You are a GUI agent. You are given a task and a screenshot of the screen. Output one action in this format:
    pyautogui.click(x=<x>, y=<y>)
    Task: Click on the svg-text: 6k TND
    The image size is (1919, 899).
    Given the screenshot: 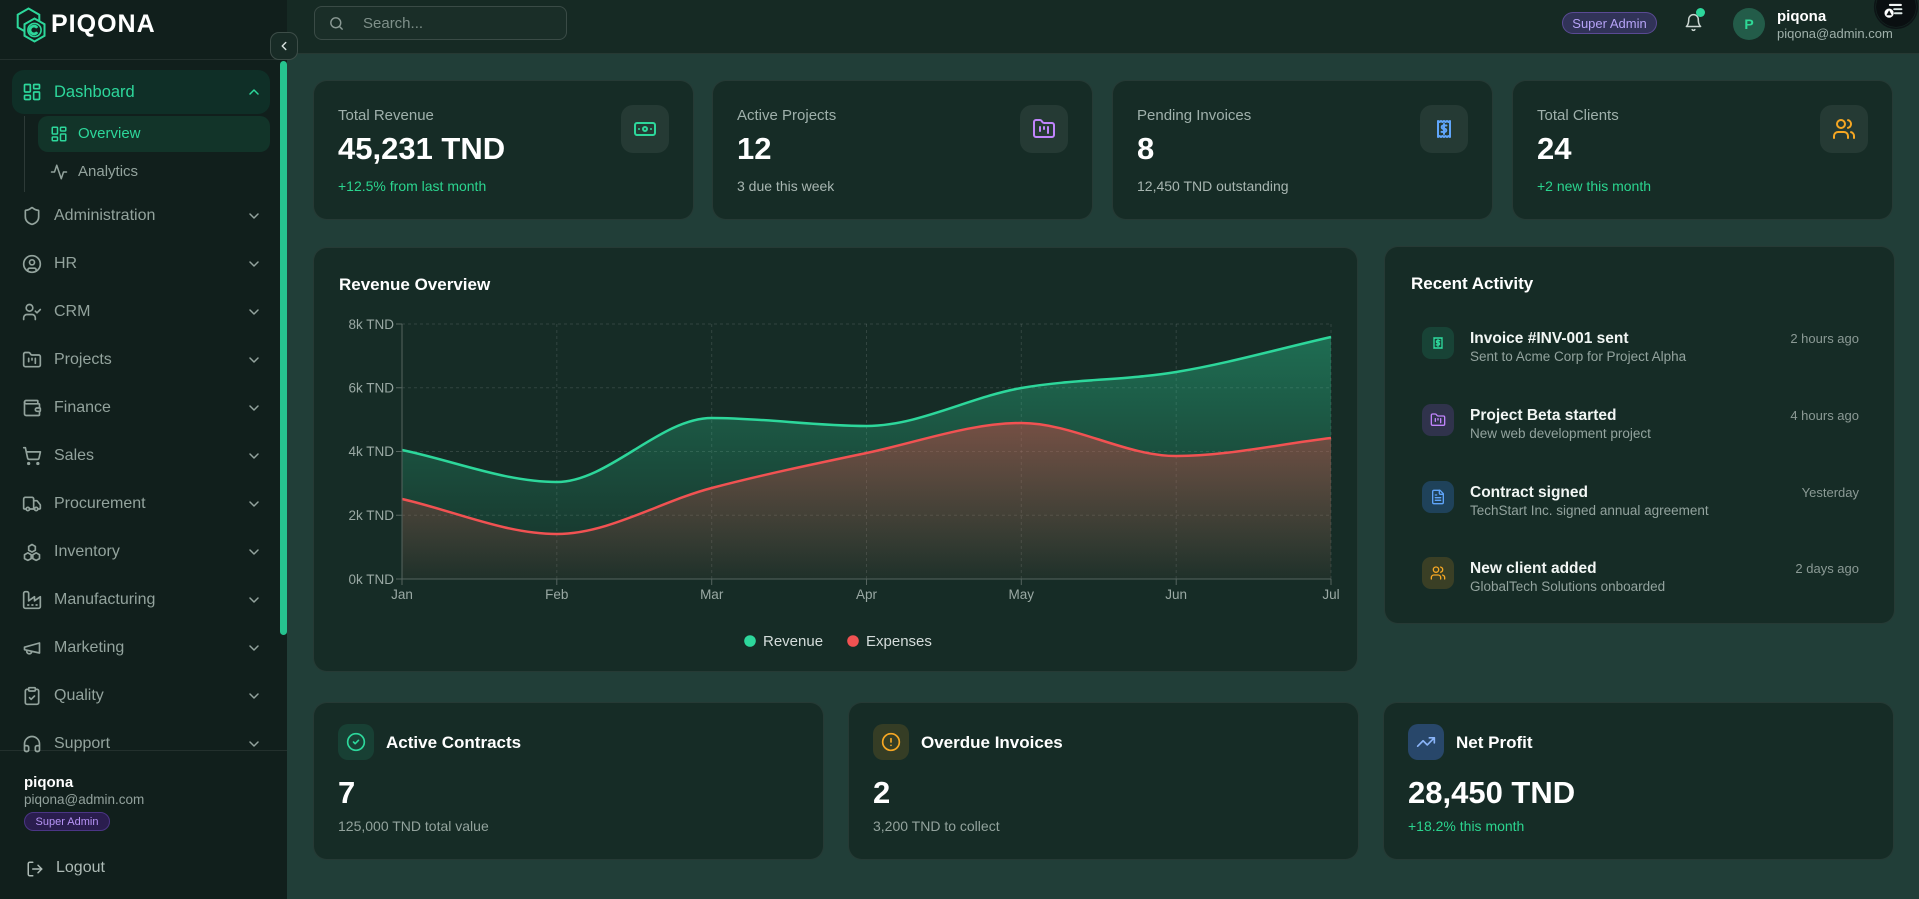 What is the action you would take?
    pyautogui.click(x=371, y=388)
    